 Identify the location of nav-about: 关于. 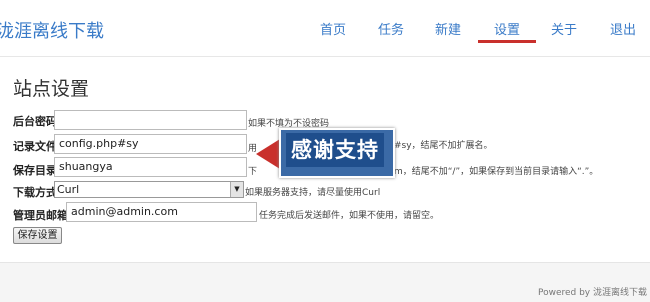
(564, 28).